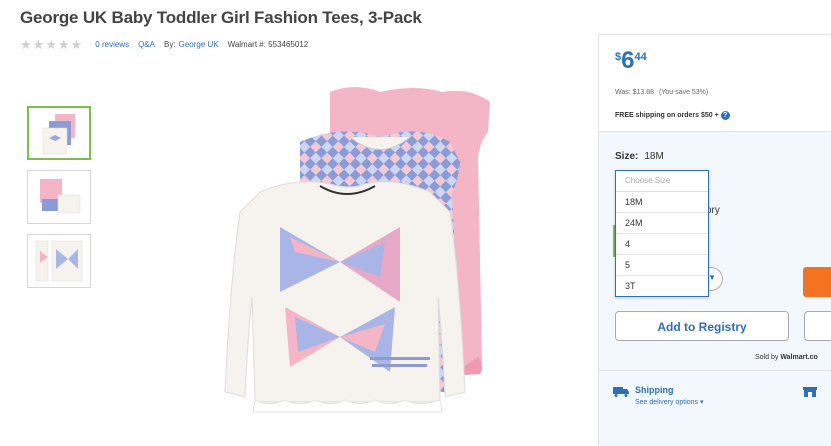  I want to click on size-label: Size:, so click(627, 156).